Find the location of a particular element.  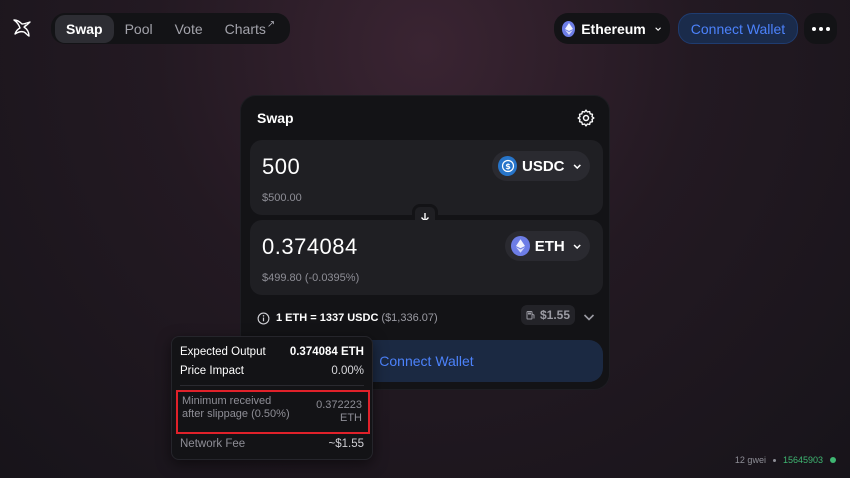

input-usd-value: $500.00 is located at coordinates (282, 198).